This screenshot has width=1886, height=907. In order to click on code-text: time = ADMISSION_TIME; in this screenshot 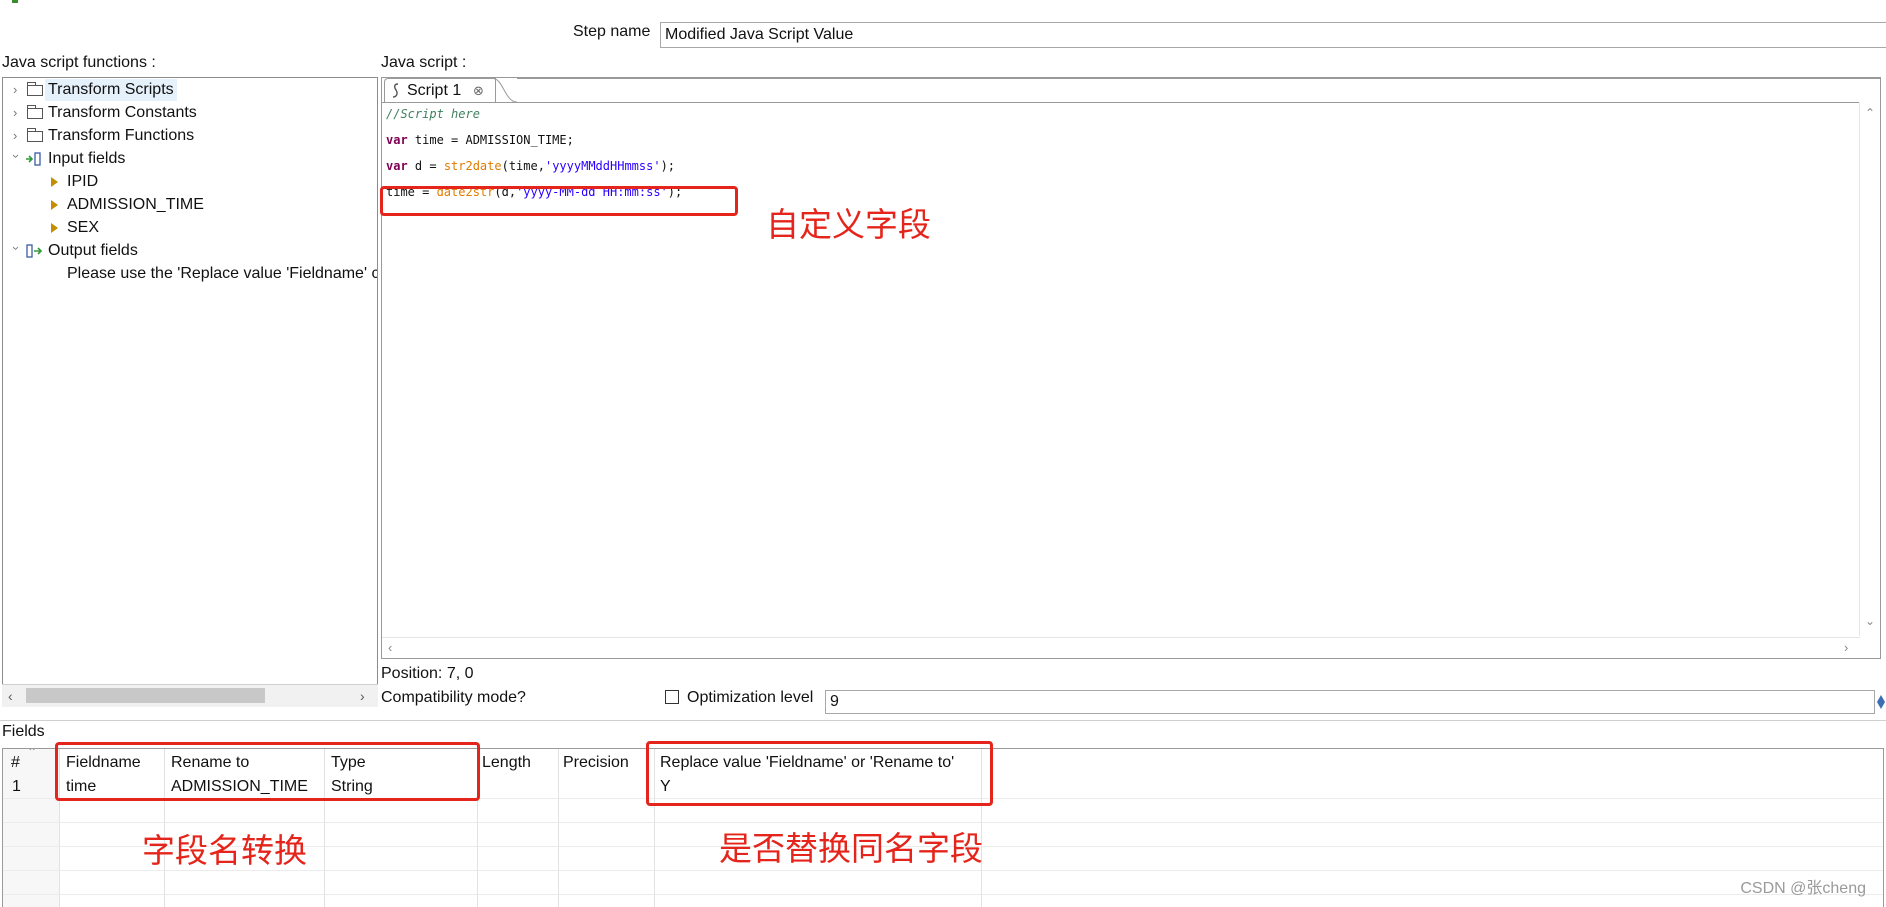, I will do `click(490, 140)`.